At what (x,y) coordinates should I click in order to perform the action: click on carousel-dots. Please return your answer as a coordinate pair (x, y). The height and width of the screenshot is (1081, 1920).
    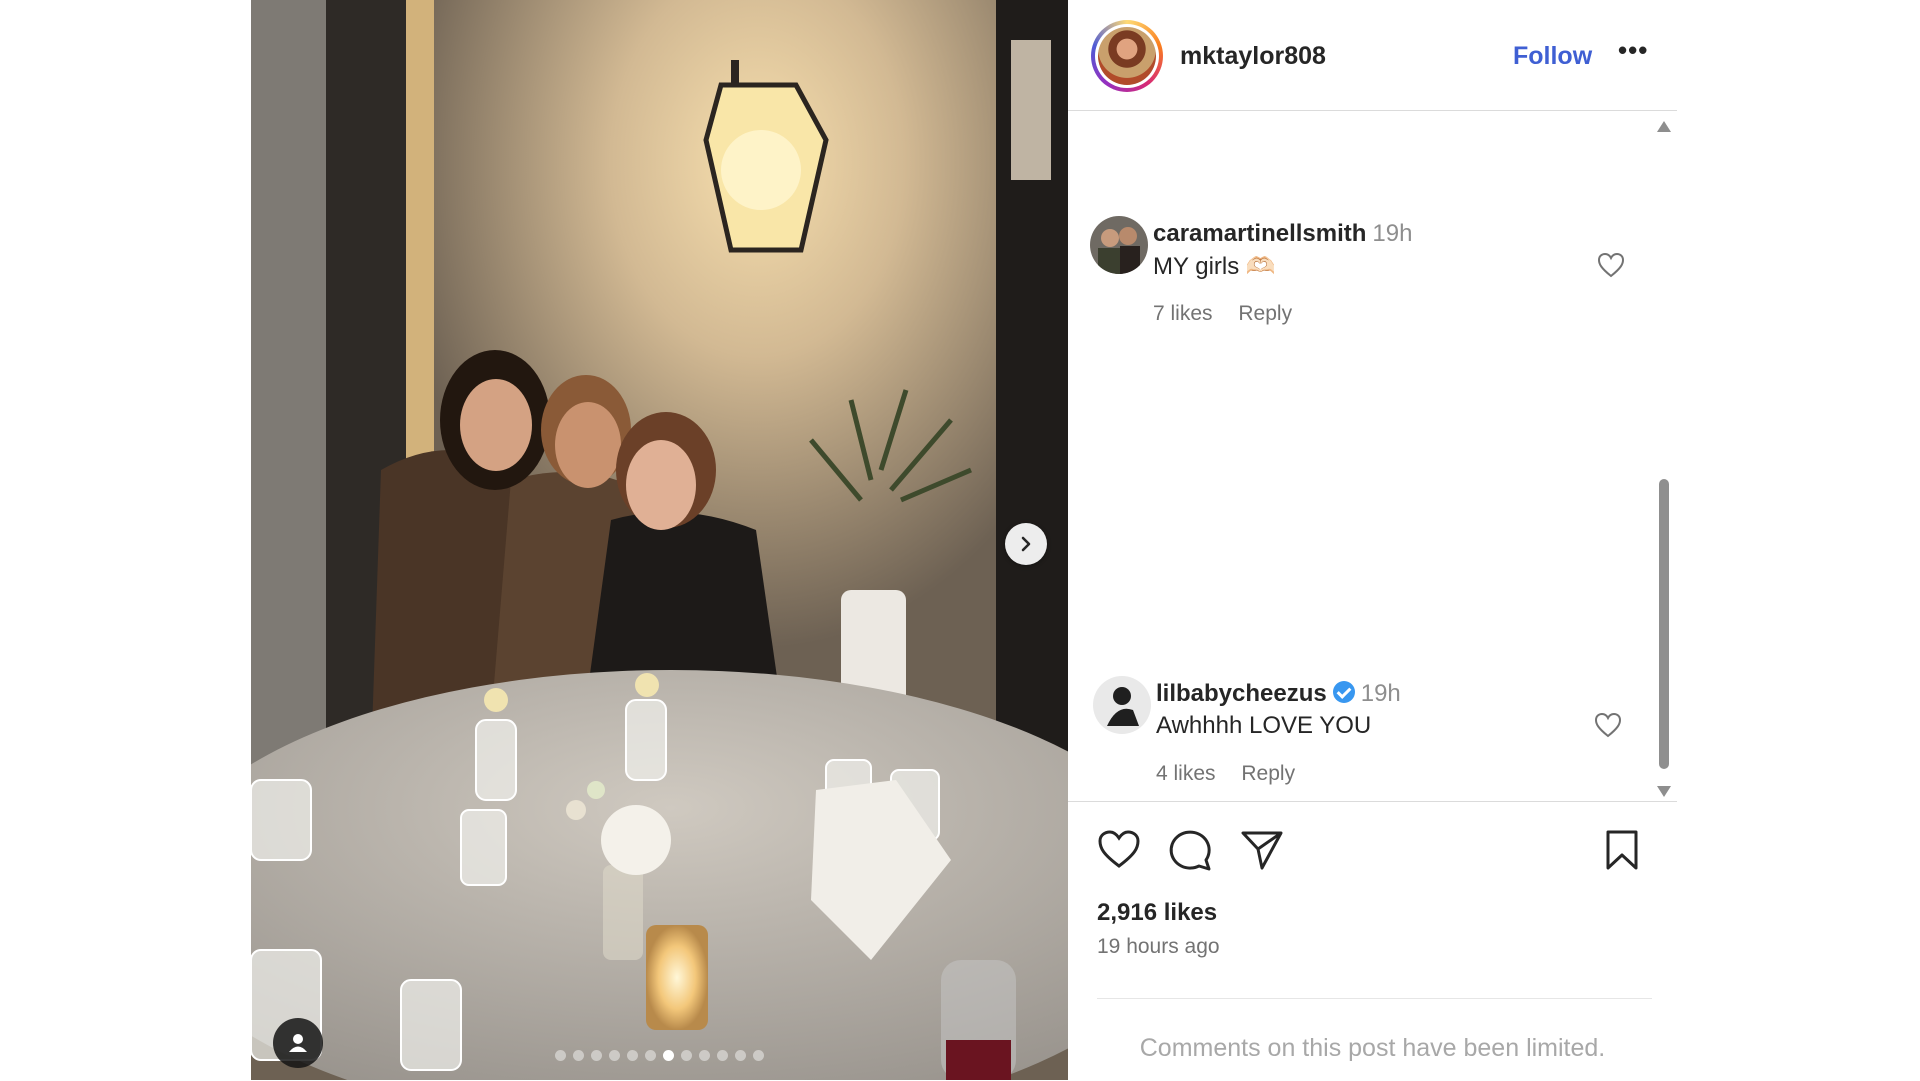
    Looking at the image, I should click on (659, 1055).